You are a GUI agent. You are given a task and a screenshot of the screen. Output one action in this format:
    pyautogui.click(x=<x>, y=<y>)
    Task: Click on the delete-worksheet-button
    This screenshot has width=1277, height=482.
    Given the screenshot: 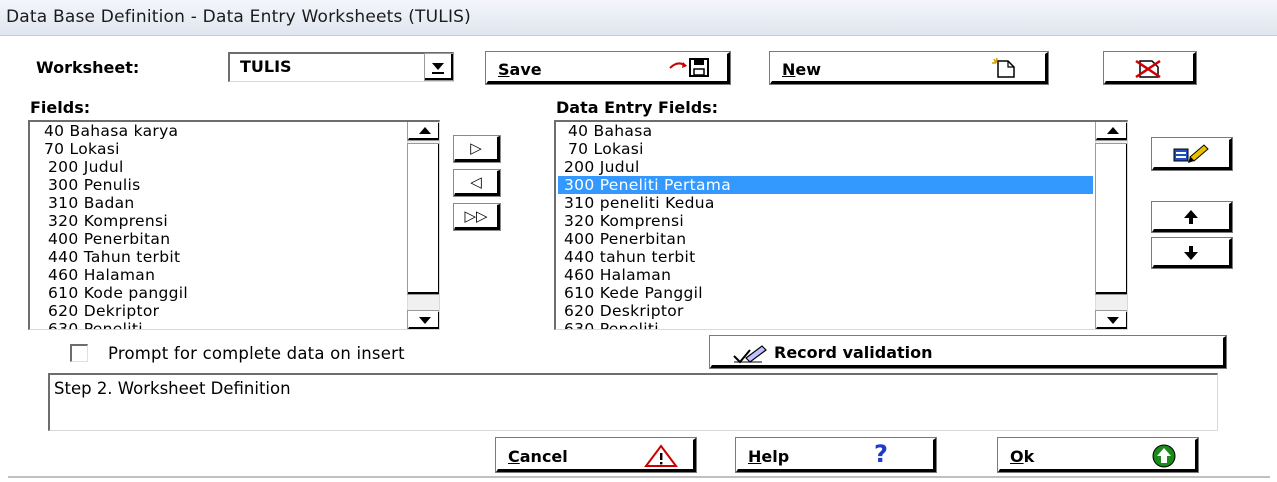 What is the action you would take?
    pyautogui.click(x=1150, y=68)
    